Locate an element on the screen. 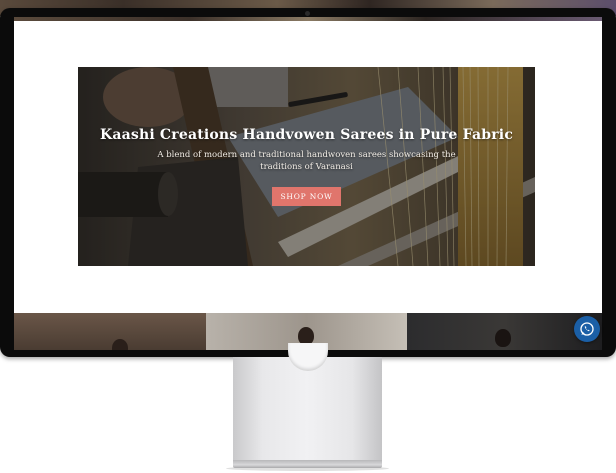 This screenshot has width=616, height=473. whatsapp-chat-button is located at coordinates (587, 329).